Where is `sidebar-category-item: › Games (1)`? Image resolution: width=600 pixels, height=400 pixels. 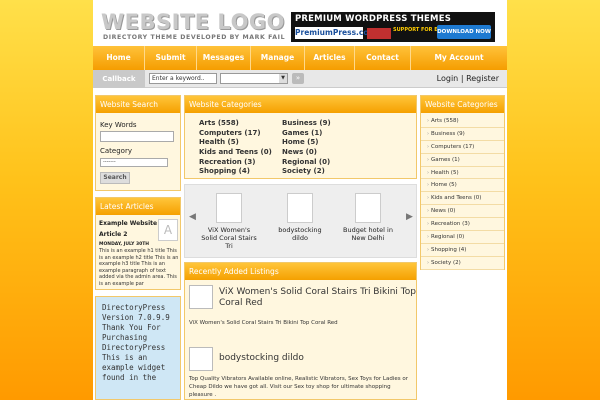 sidebar-category-item: › Games (1) is located at coordinates (462, 160).